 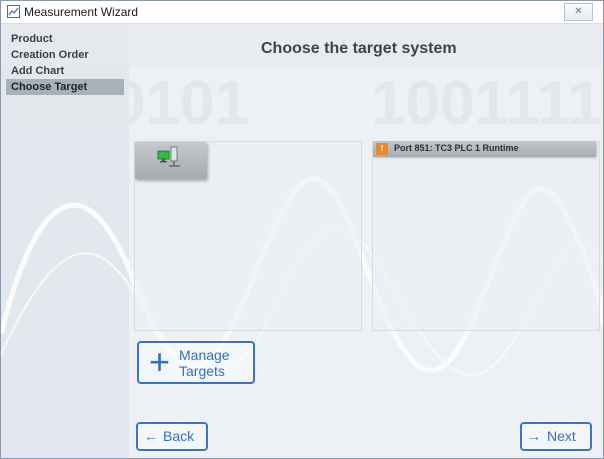 What do you see at coordinates (382, 149) in the screenshot?
I see `plc-runtime-icon: !` at bounding box center [382, 149].